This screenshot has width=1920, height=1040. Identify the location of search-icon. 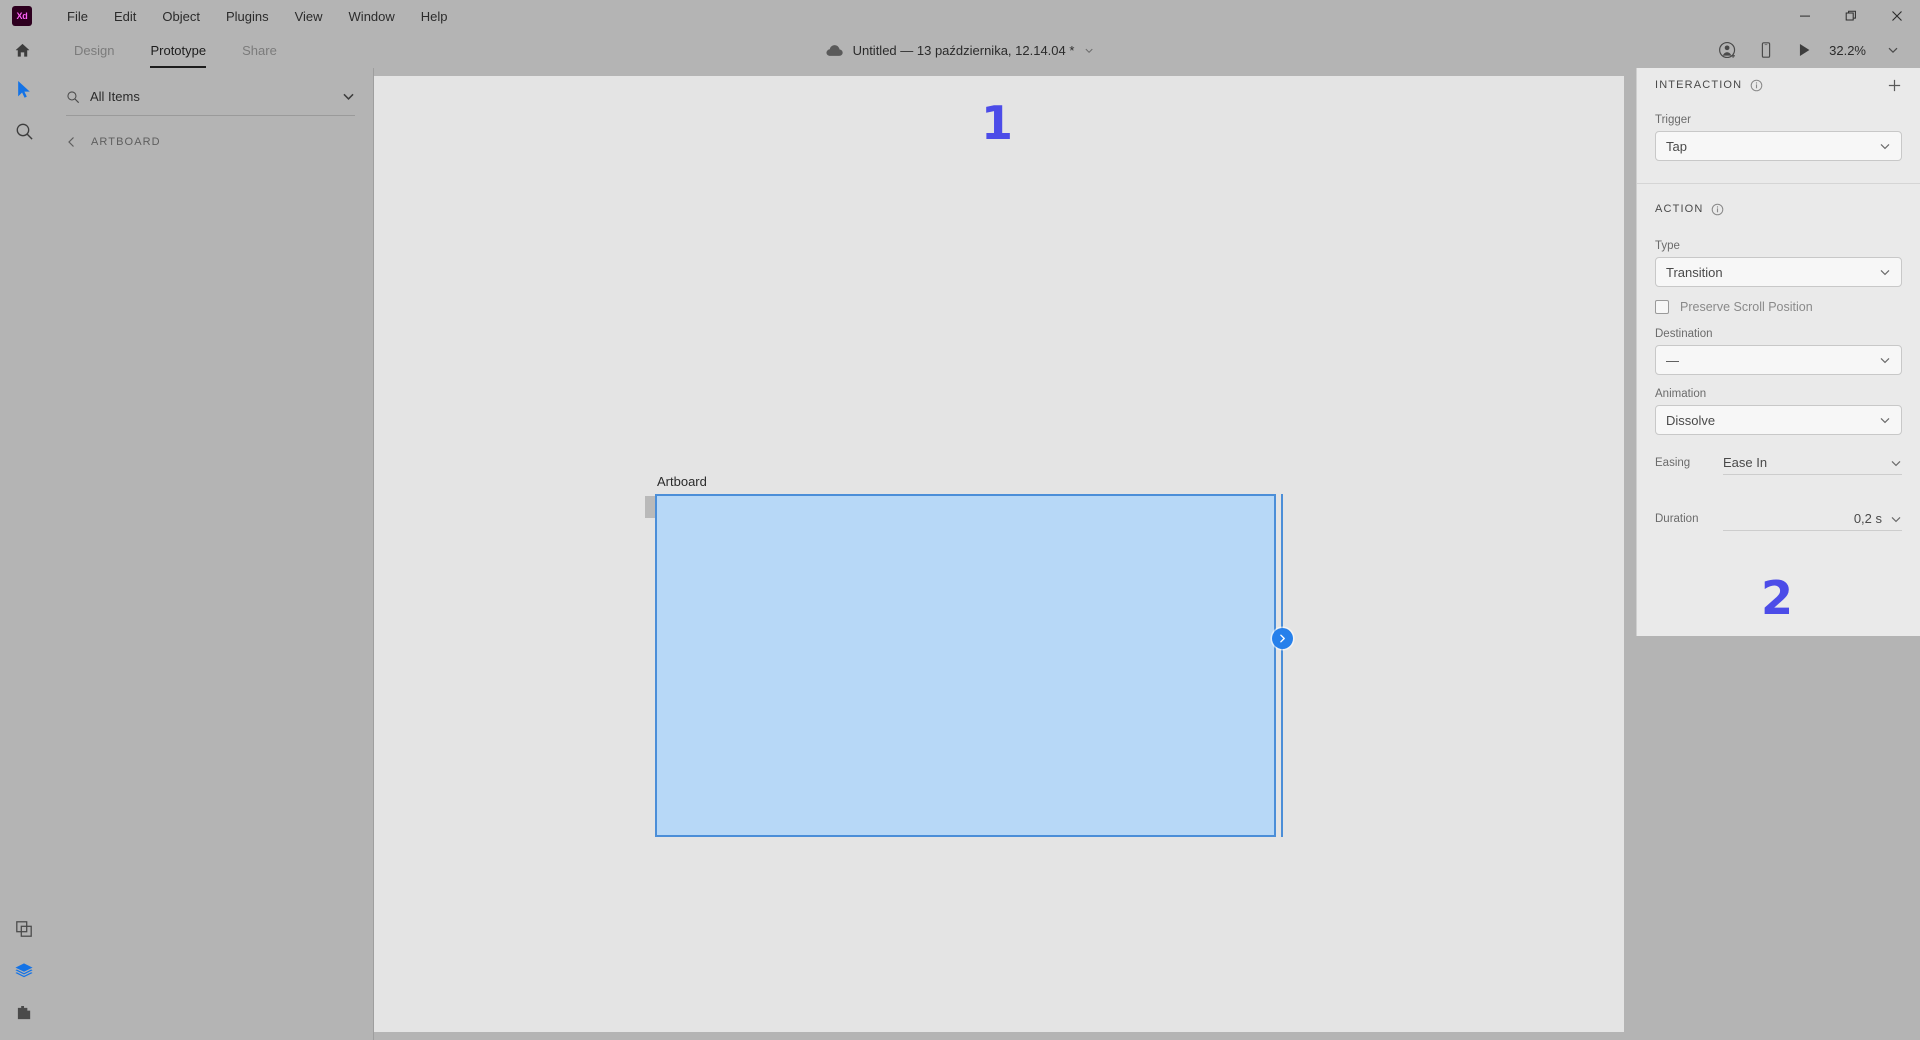
(73, 96).